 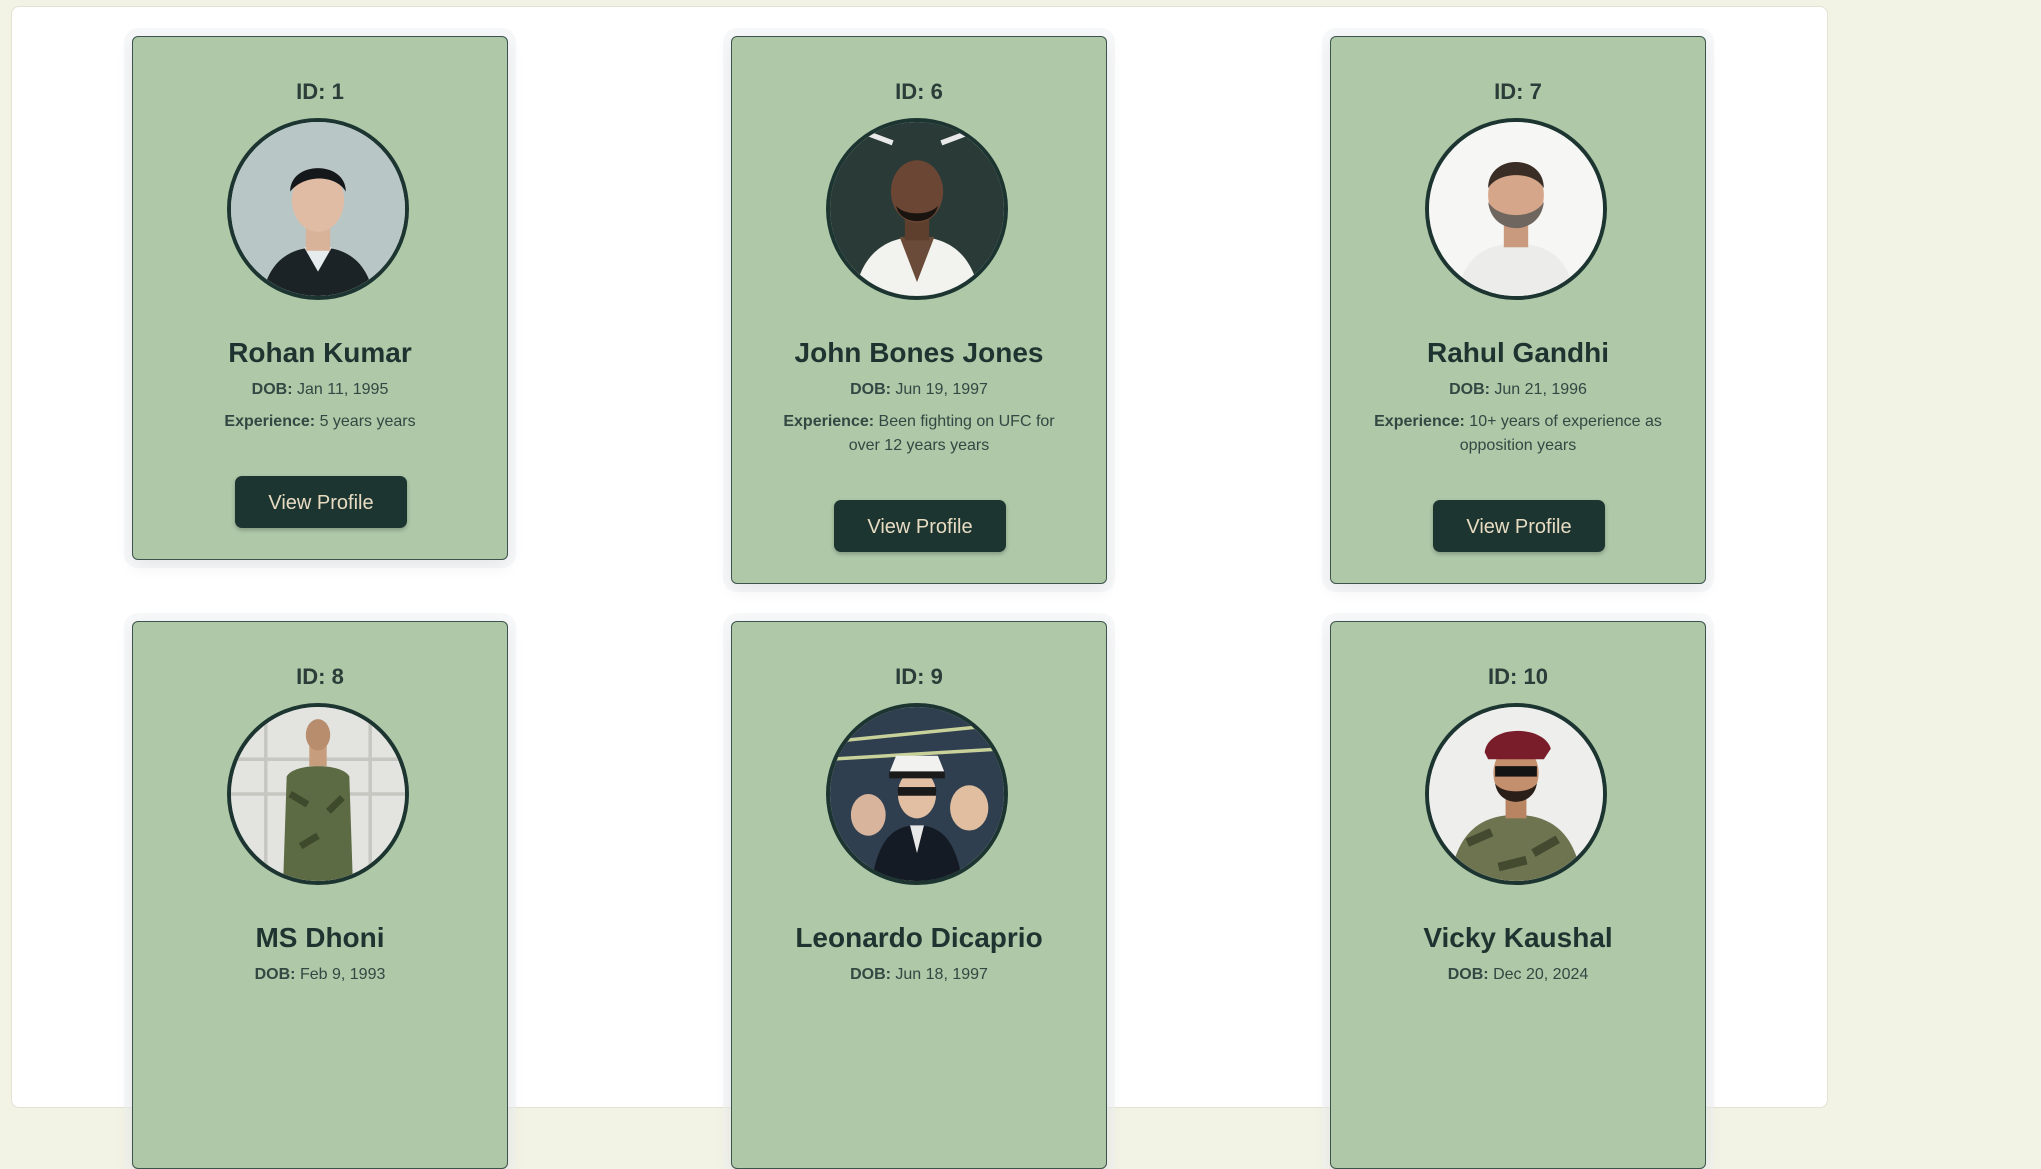 What do you see at coordinates (919, 352) in the screenshot?
I see `profile-name: John Bones Jones` at bounding box center [919, 352].